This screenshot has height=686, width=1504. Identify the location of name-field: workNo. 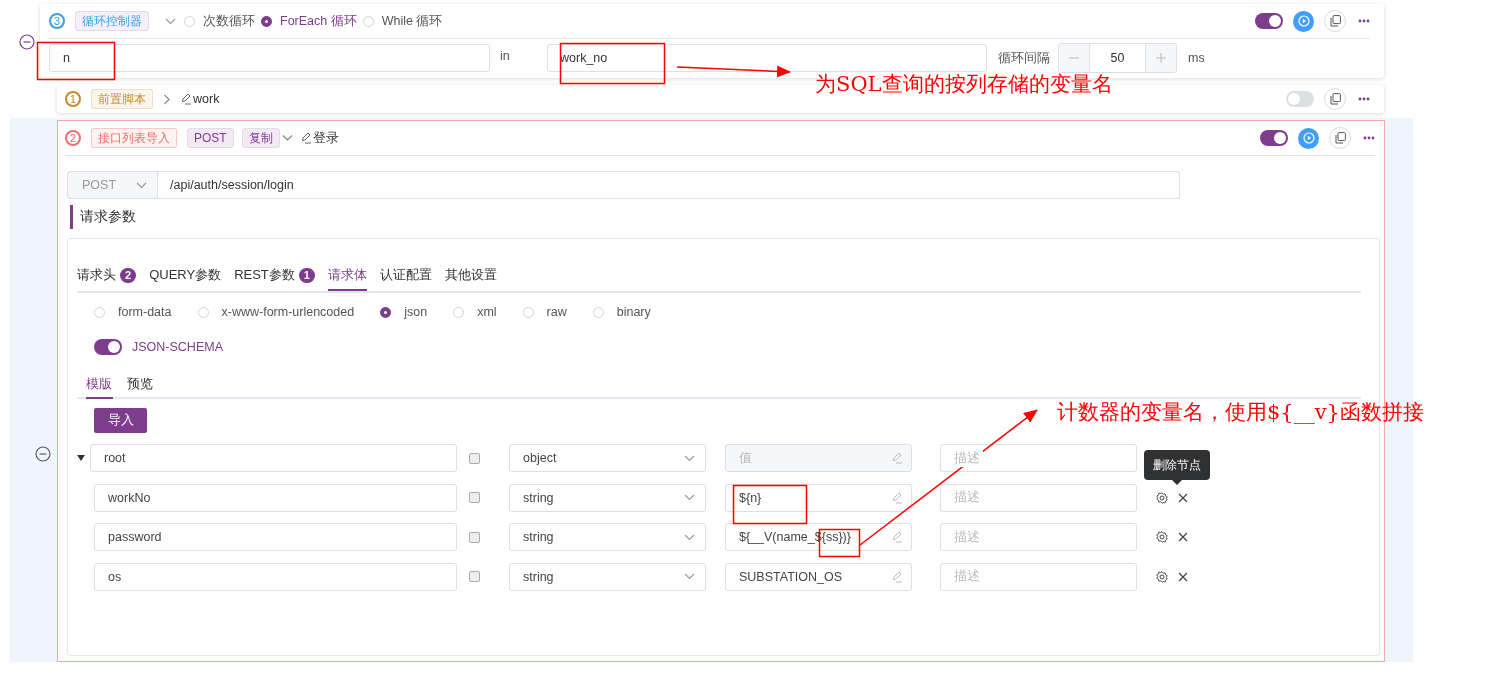
(275, 497).